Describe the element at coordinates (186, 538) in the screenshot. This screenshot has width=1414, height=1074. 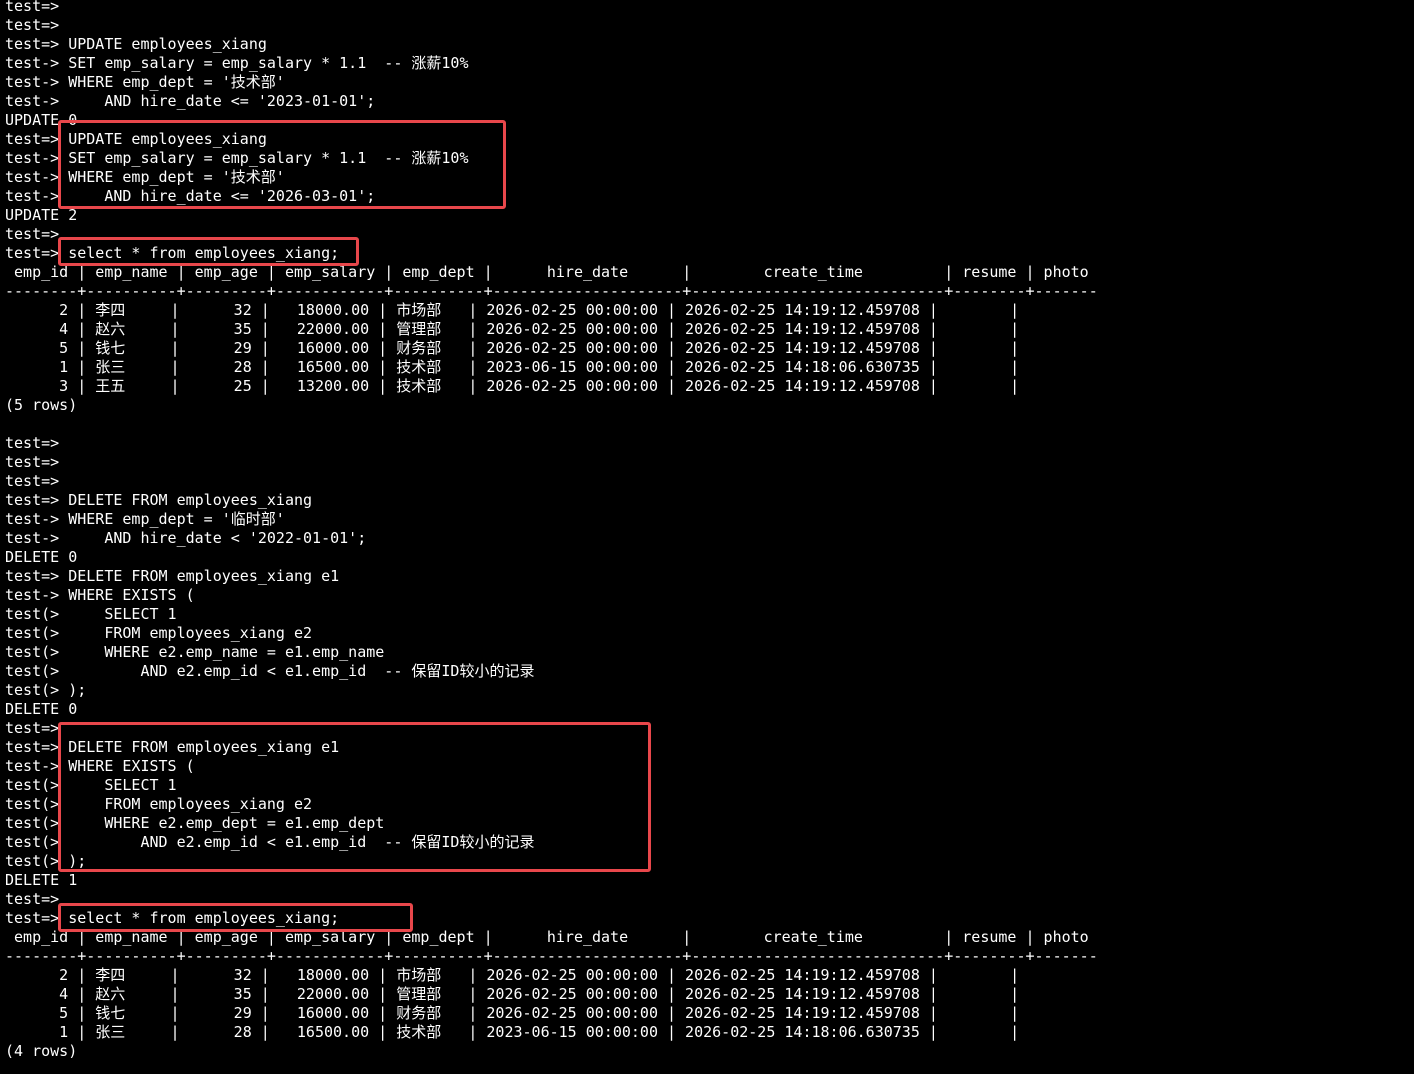
I see `terminal-line: test-> AND hire_date < '2022-01-01';` at that location.